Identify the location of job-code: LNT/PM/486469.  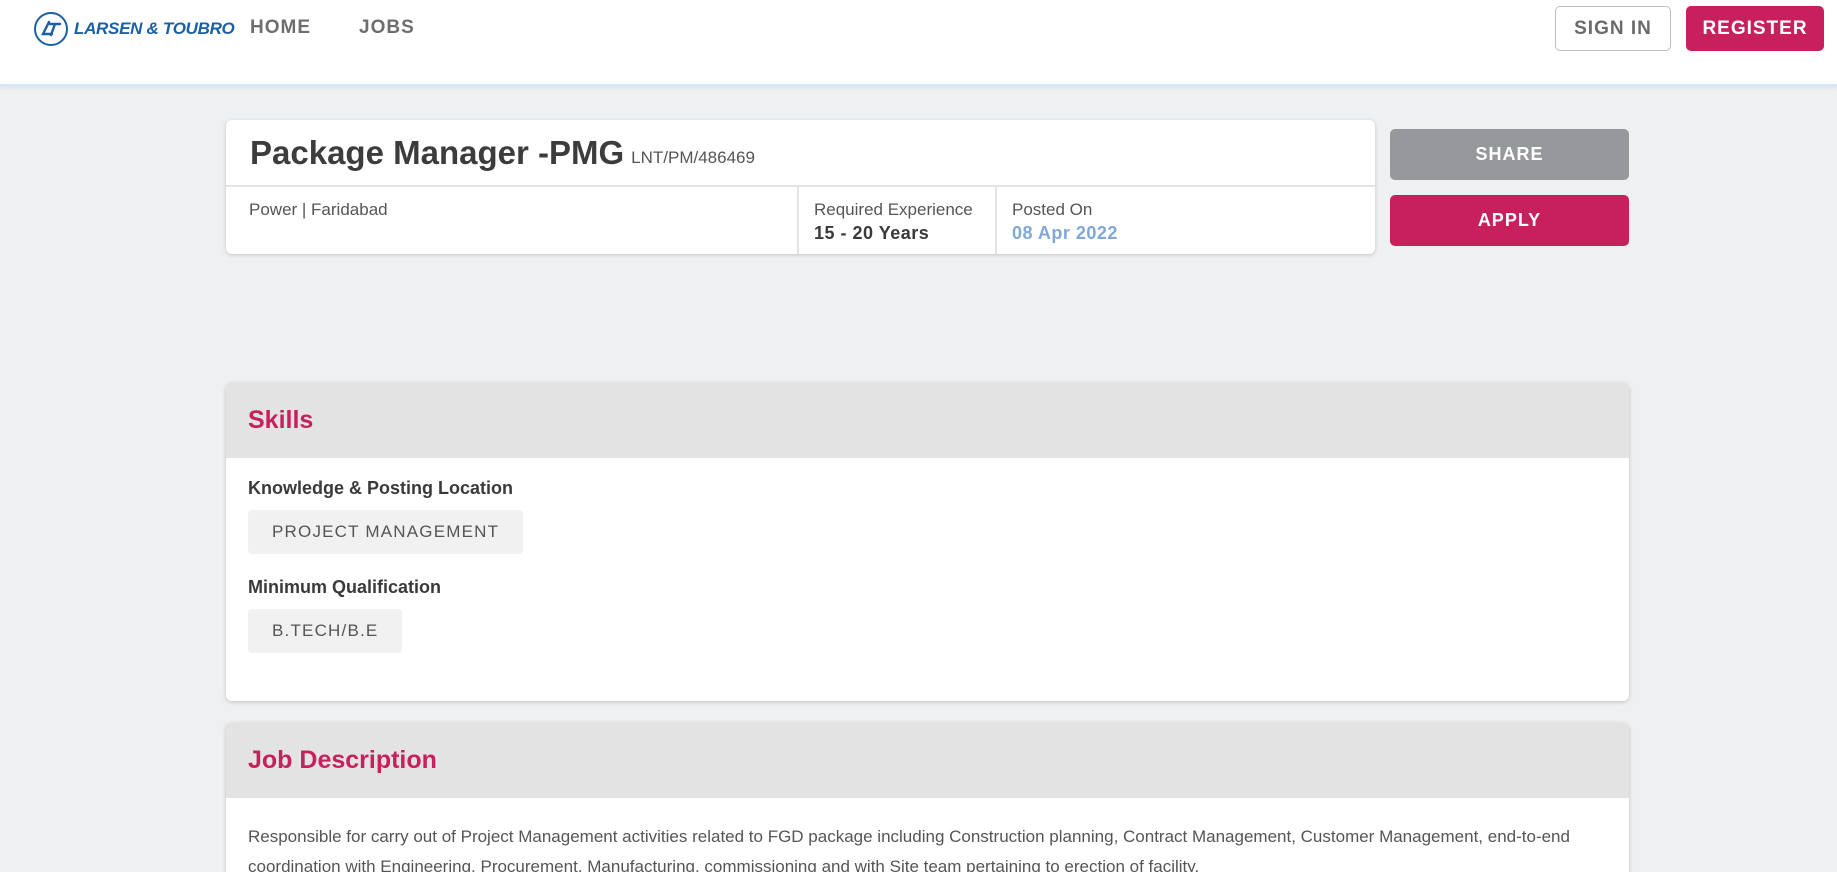
(693, 157).